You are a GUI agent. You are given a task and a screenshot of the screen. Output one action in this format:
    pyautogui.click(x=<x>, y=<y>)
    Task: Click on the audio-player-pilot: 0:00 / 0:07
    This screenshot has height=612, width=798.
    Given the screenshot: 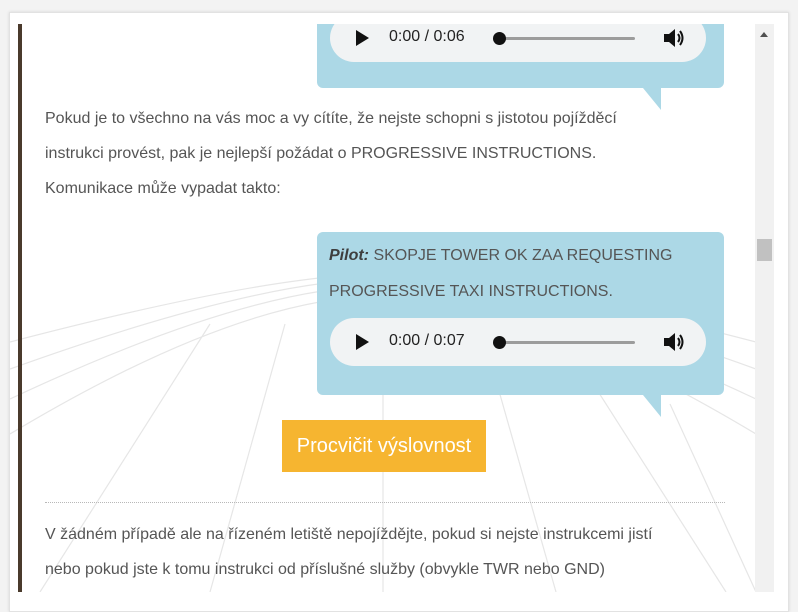 What is the action you would take?
    pyautogui.click(x=518, y=342)
    